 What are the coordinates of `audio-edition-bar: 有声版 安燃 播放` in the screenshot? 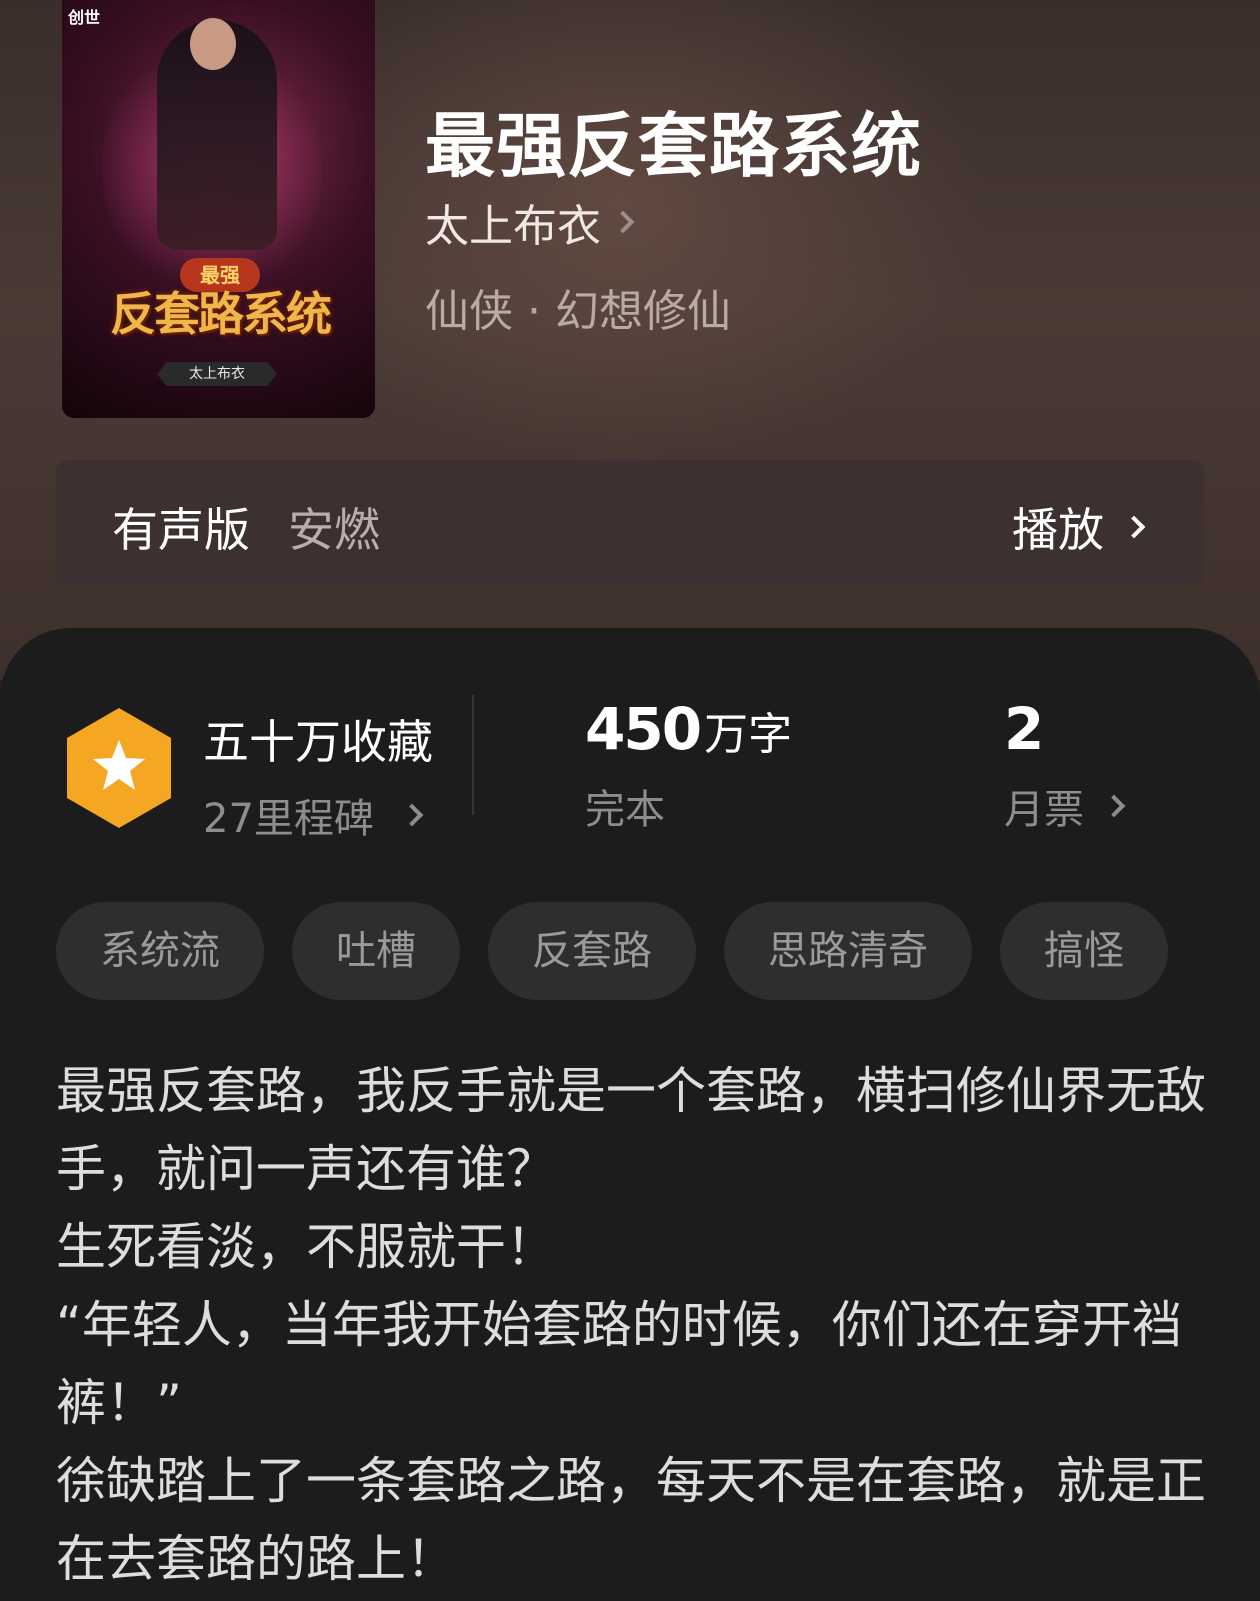 It's located at (630, 523).